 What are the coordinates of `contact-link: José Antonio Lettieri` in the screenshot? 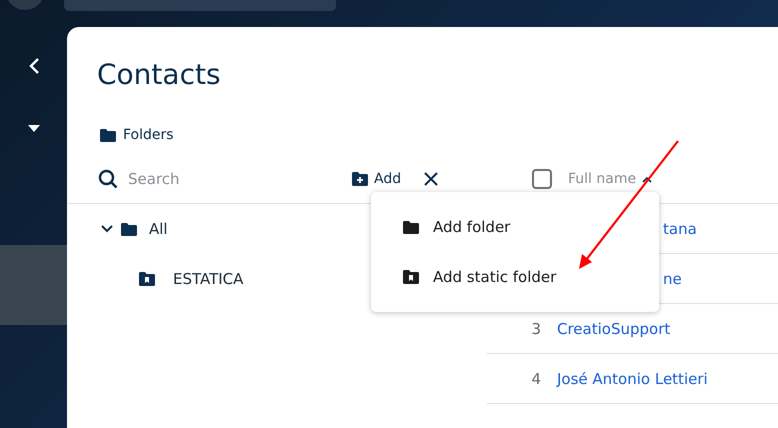 It's located at (632, 379).